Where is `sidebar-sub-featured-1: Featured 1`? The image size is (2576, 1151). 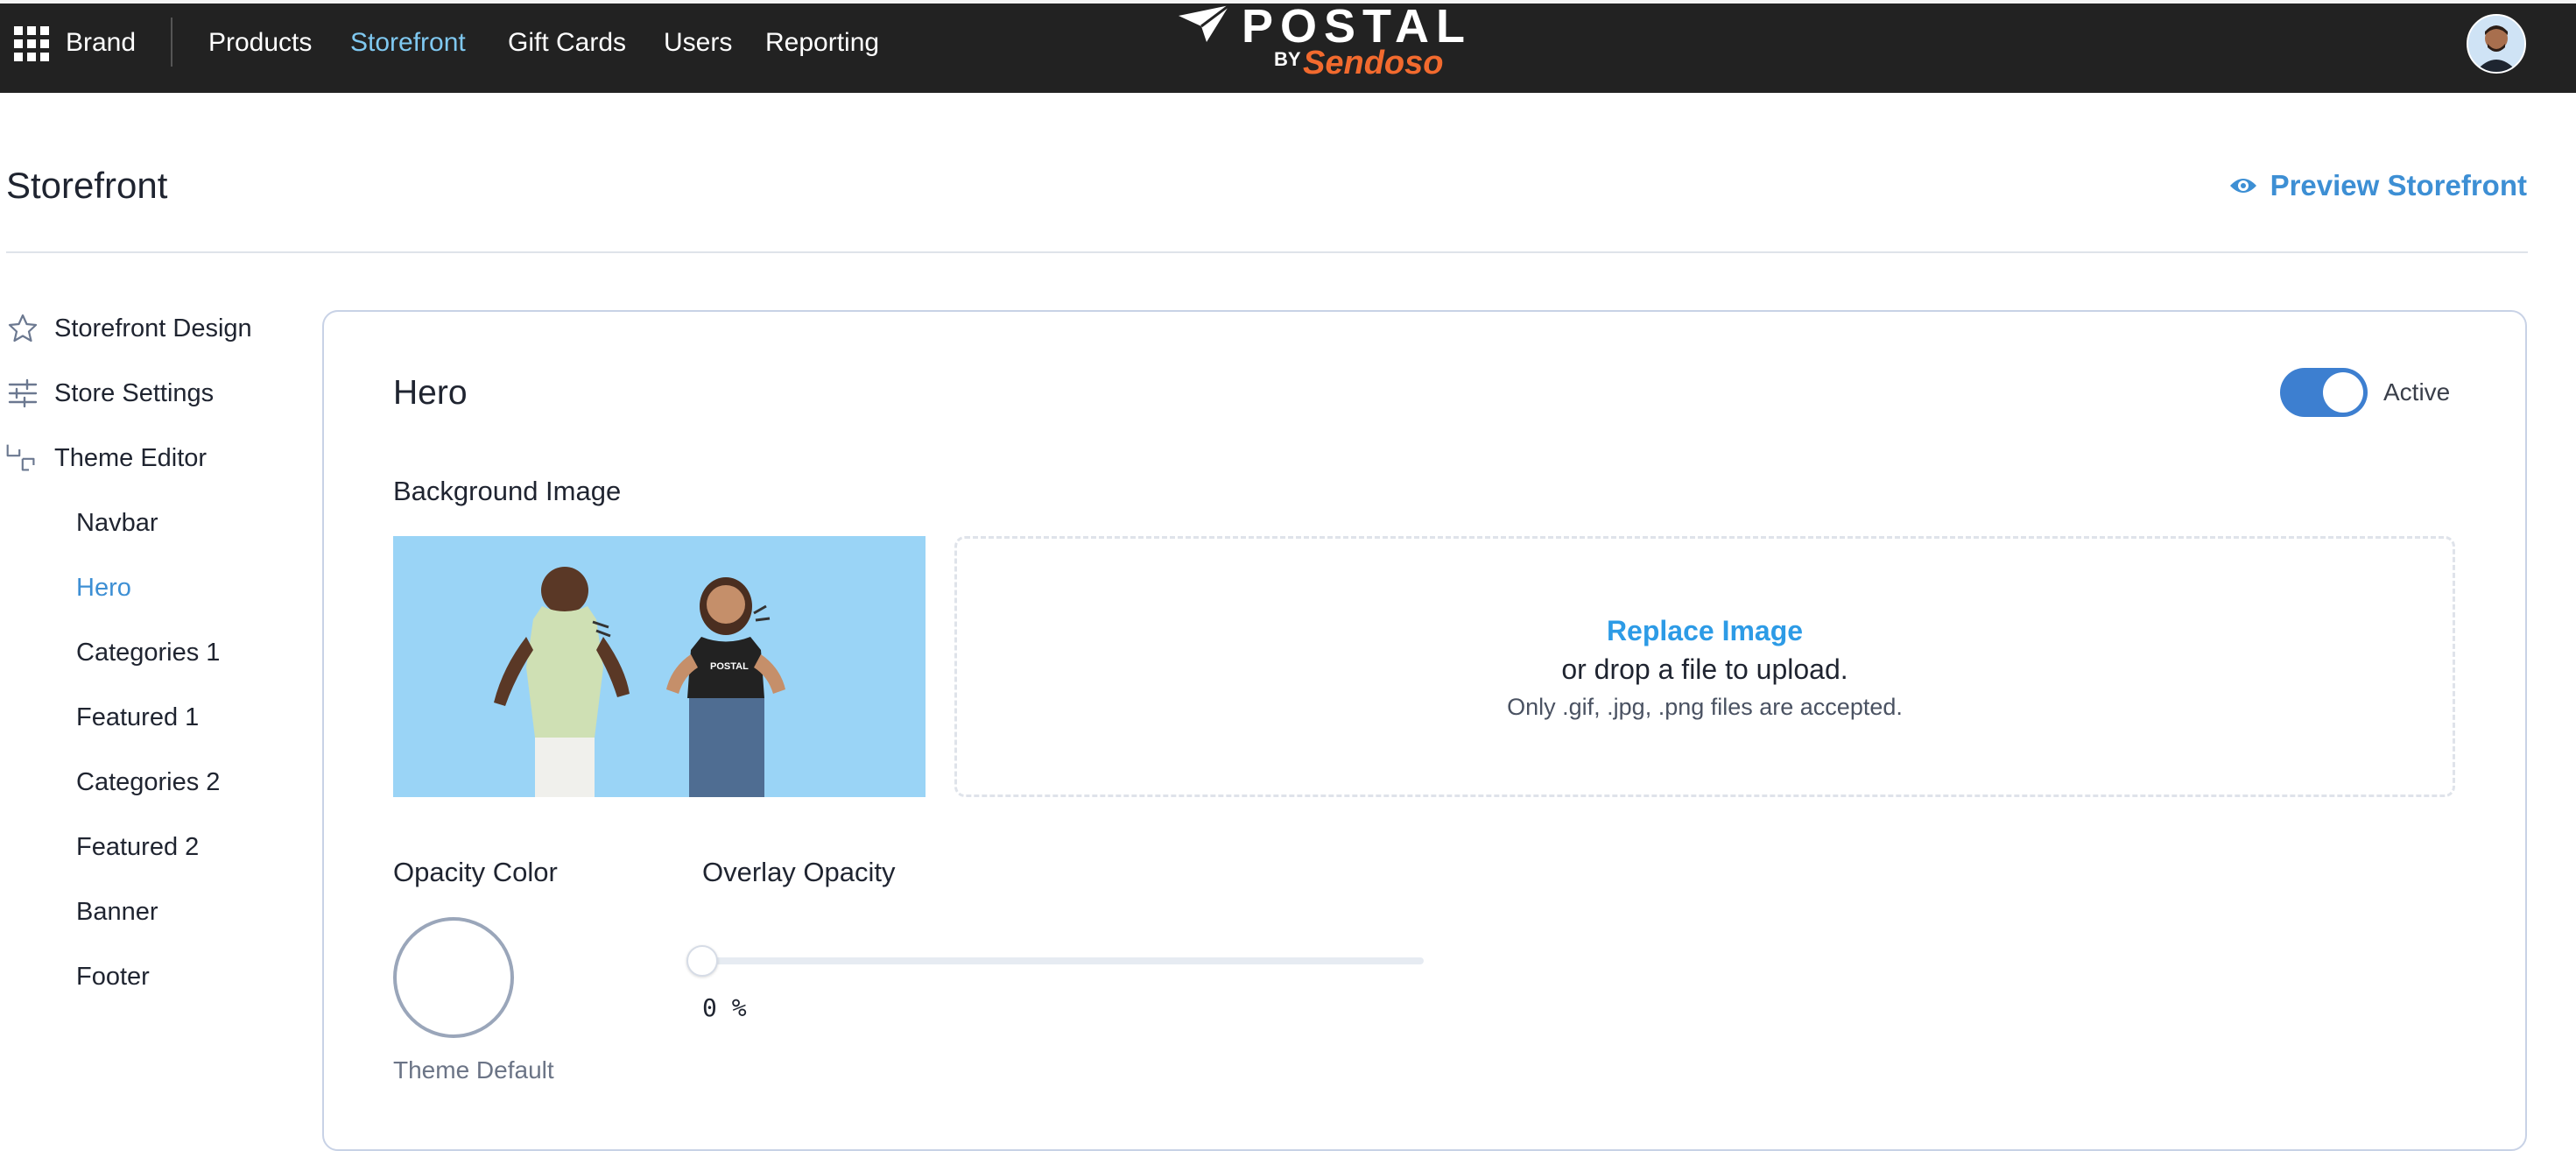 sidebar-sub-featured-1: Featured 1 is located at coordinates (137, 717).